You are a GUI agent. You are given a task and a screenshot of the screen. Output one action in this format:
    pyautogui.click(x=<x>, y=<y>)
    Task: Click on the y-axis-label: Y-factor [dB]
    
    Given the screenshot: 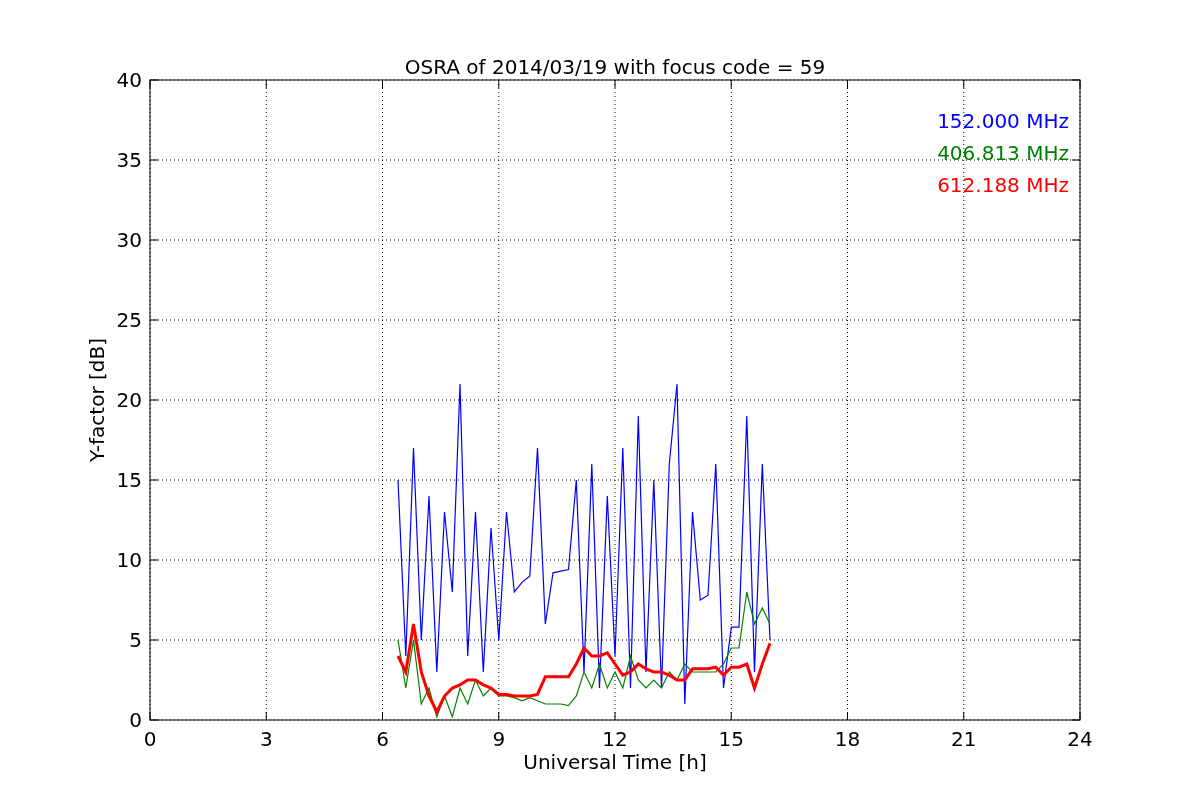 What is the action you would take?
    pyautogui.click(x=97, y=400)
    